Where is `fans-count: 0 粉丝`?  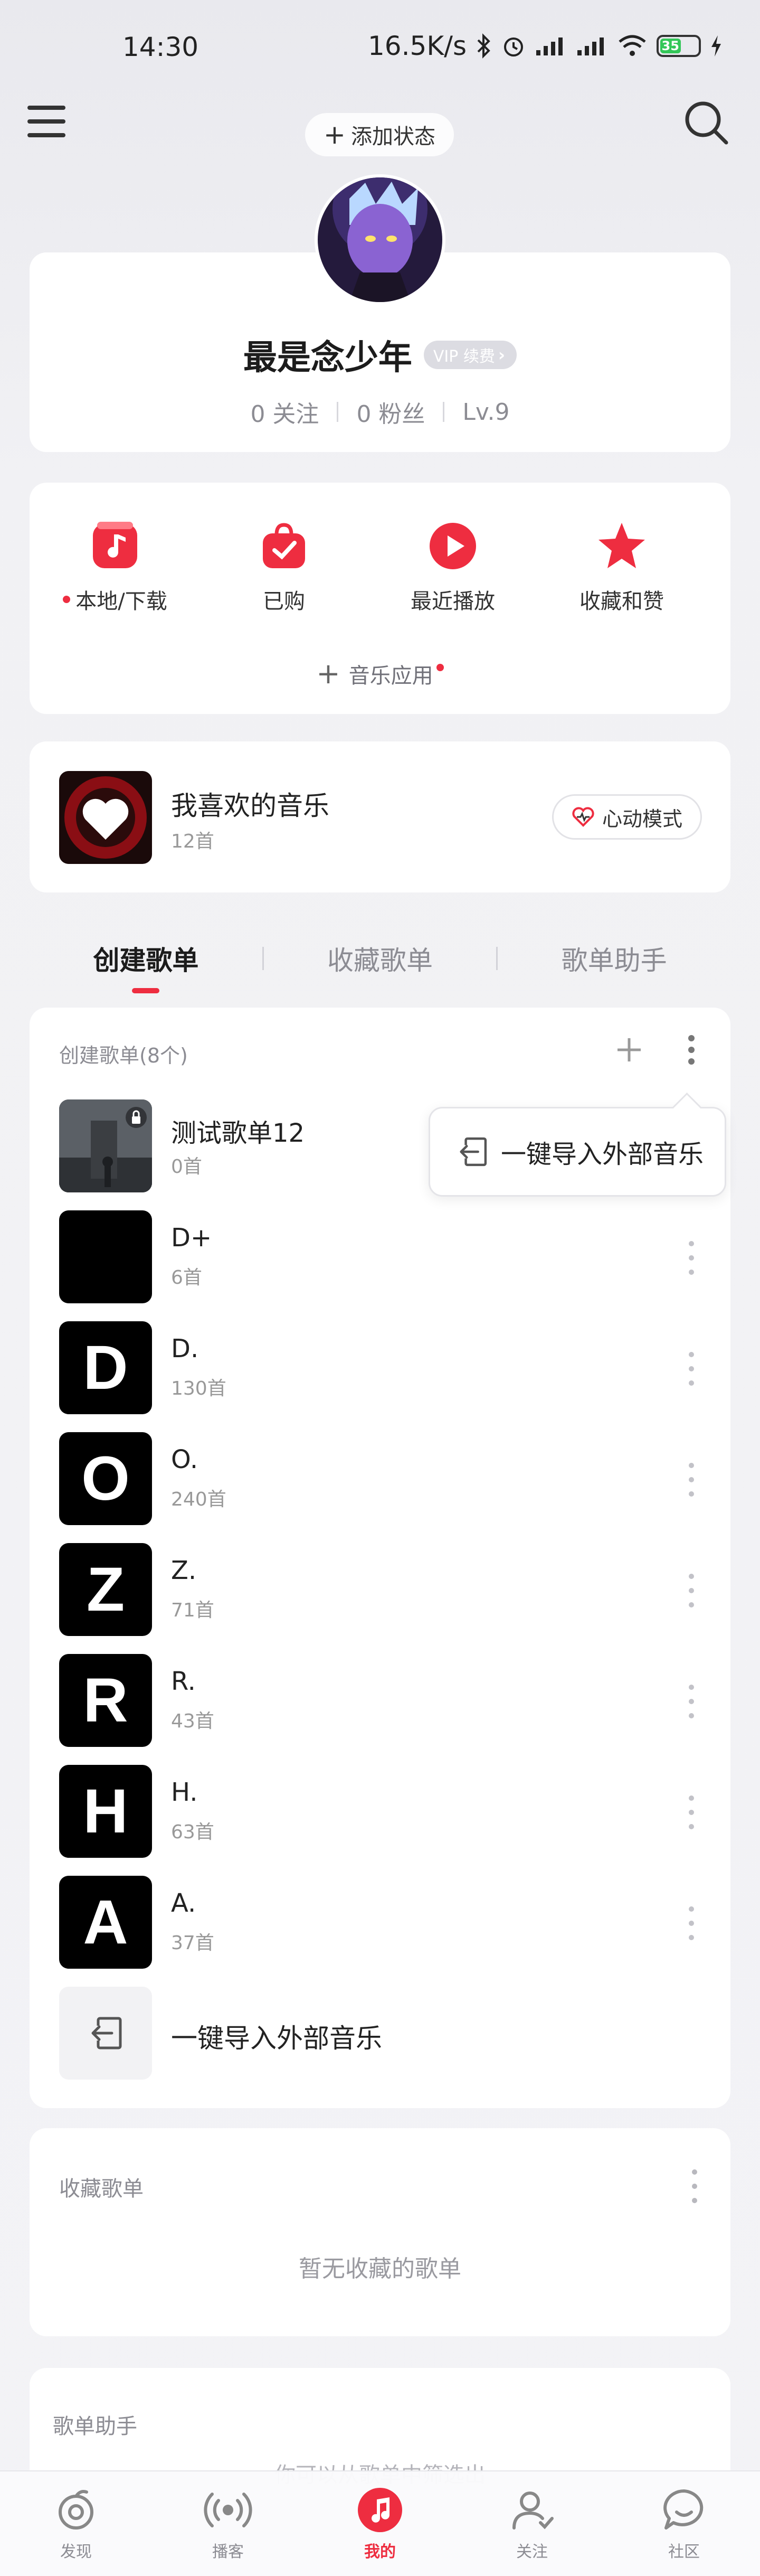 fans-count: 0 粉丝 is located at coordinates (390, 412).